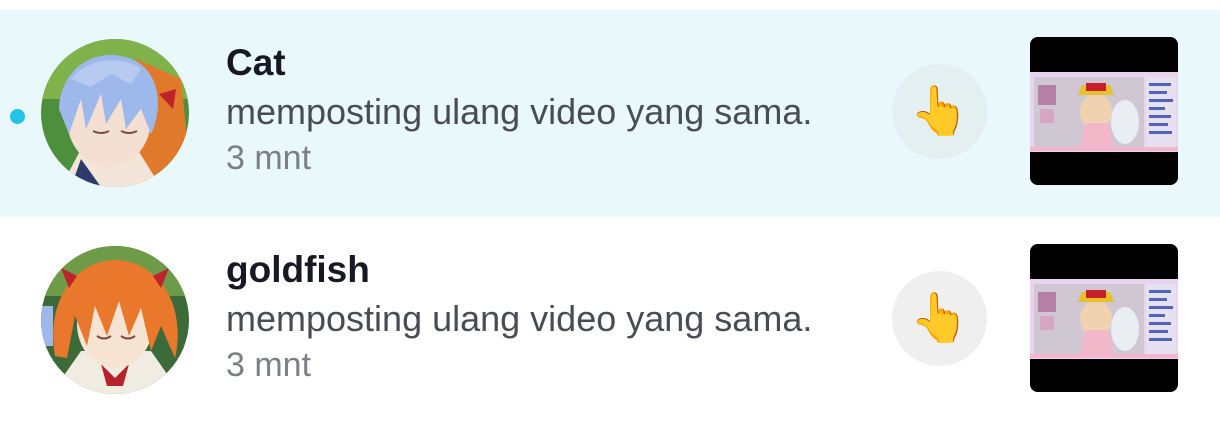  What do you see at coordinates (17, 116) in the screenshot?
I see `unread-dot` at bounding box center [17, 116].